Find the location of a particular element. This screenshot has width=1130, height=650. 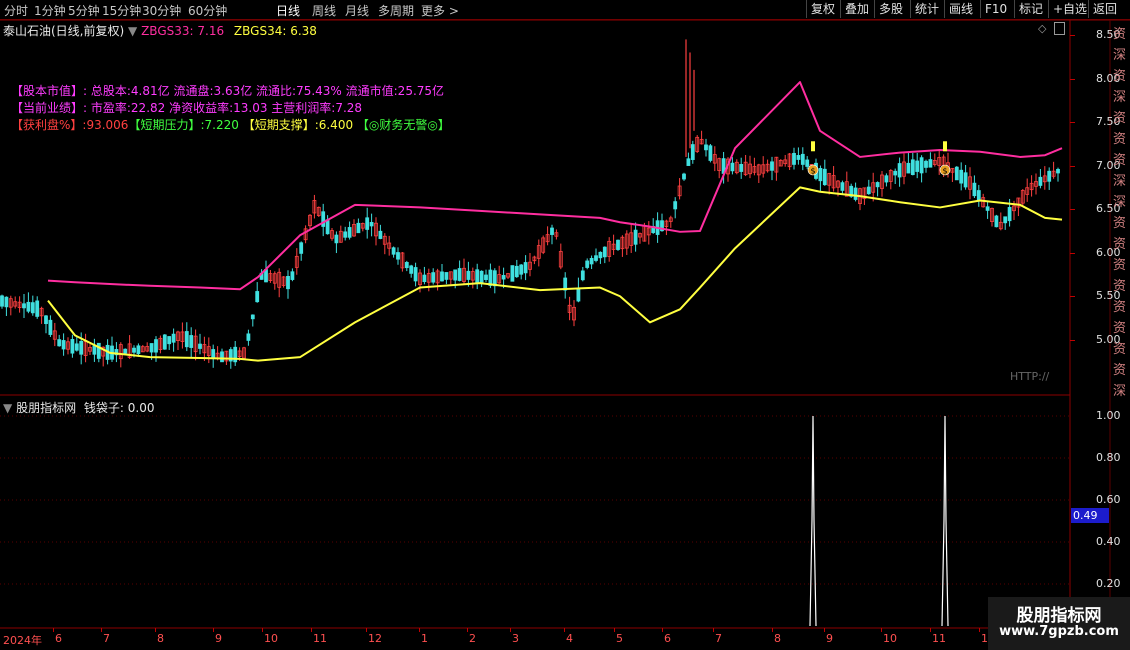

watermark-badge: 股朋指标网 www.7gpzb.com is located at coordinates (1059, 623).